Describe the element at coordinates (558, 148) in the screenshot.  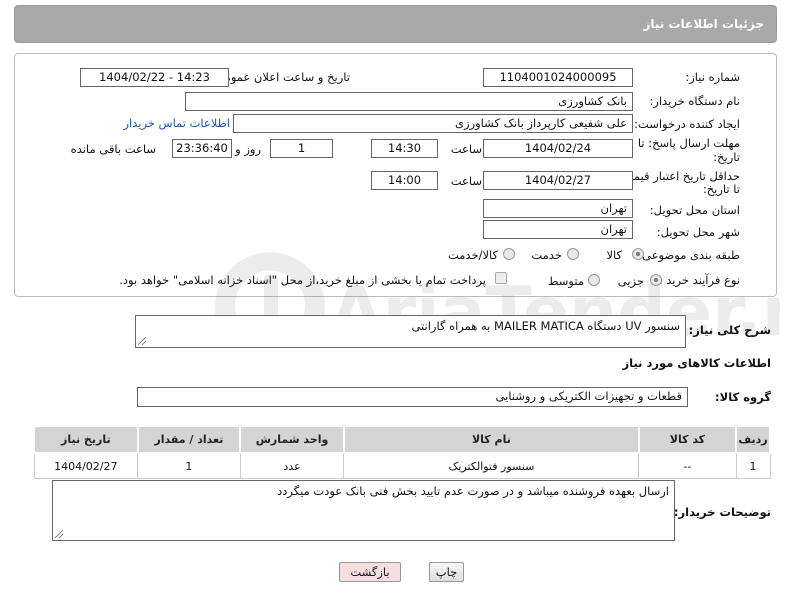
I see `deadline-date-field: 1404/02/24` at that location.